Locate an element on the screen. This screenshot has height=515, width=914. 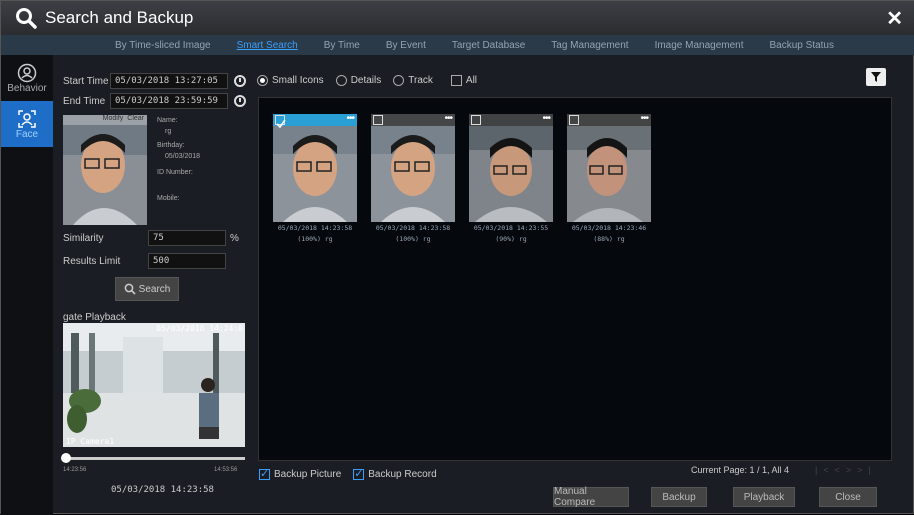
backup-record-checkbox is located at coordinates (359, 473).